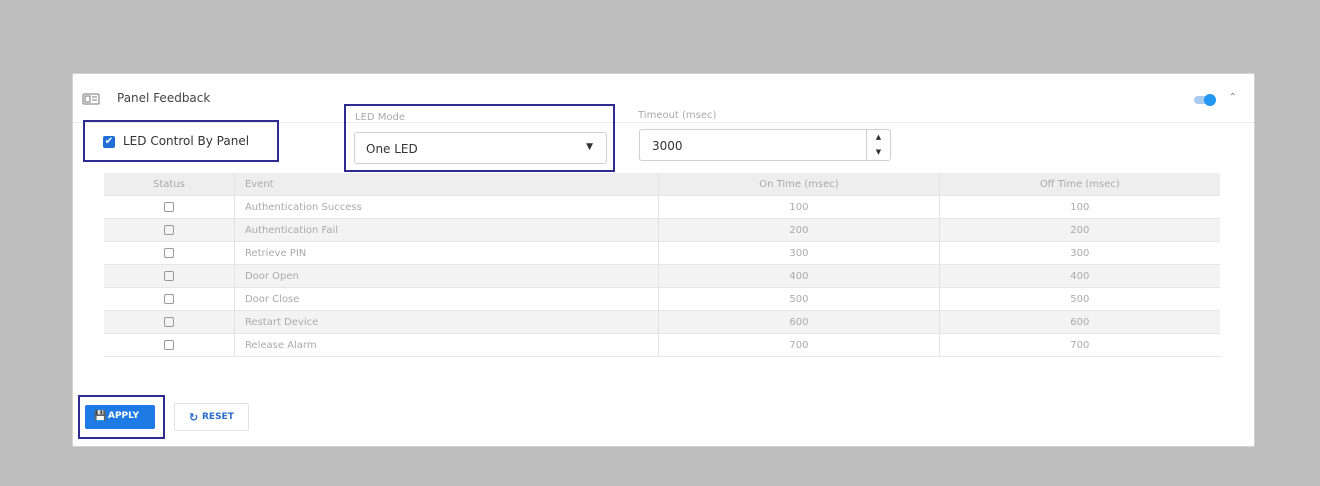 This screenshot has width=1320, height=486. What do you see at coordinates (799, 299) in the screenshot?
I see `row-on-time: 500` at bounding box center [799, 299].